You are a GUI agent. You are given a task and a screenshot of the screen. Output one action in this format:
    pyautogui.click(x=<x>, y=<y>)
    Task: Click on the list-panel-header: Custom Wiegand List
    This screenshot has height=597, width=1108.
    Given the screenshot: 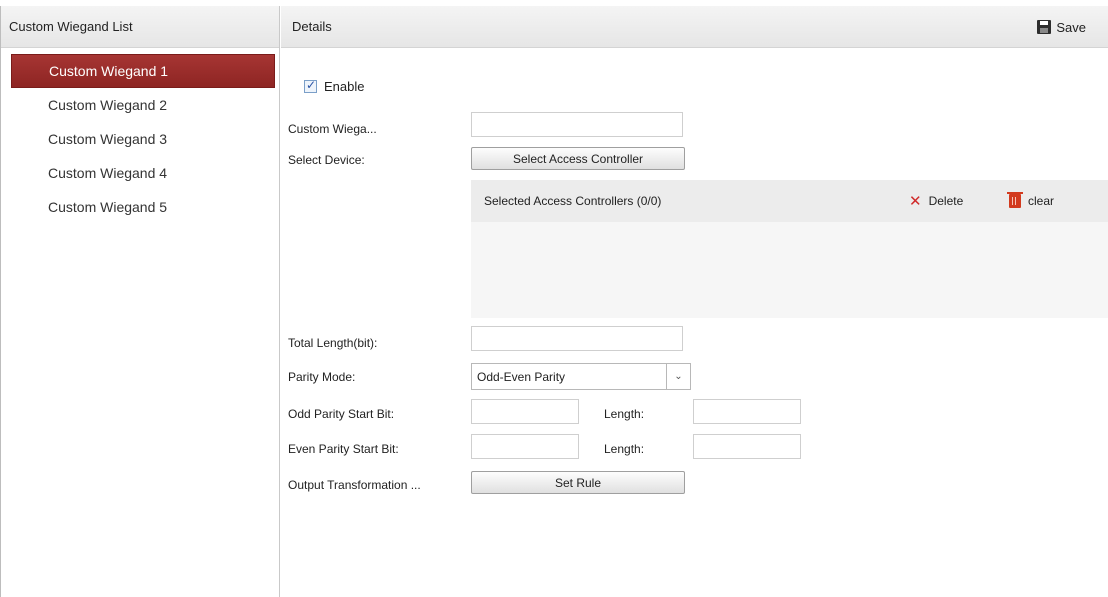 What is the action you would take?
    pyautogui.click(x=140, y=27)
    